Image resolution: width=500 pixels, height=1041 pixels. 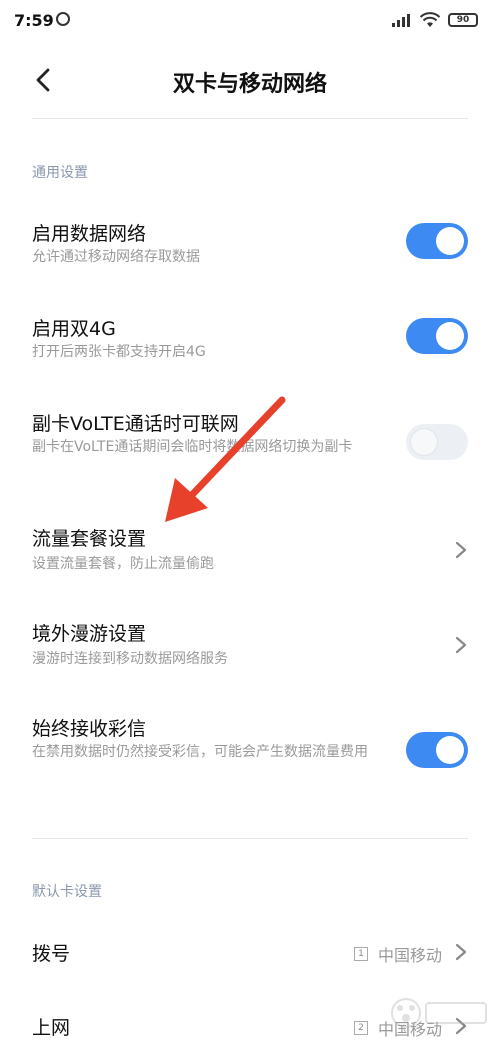 What do you see at coordinates (34, 20) in the screenshot?
I see `status-time: 7:59` at bounding box center [34, 20].